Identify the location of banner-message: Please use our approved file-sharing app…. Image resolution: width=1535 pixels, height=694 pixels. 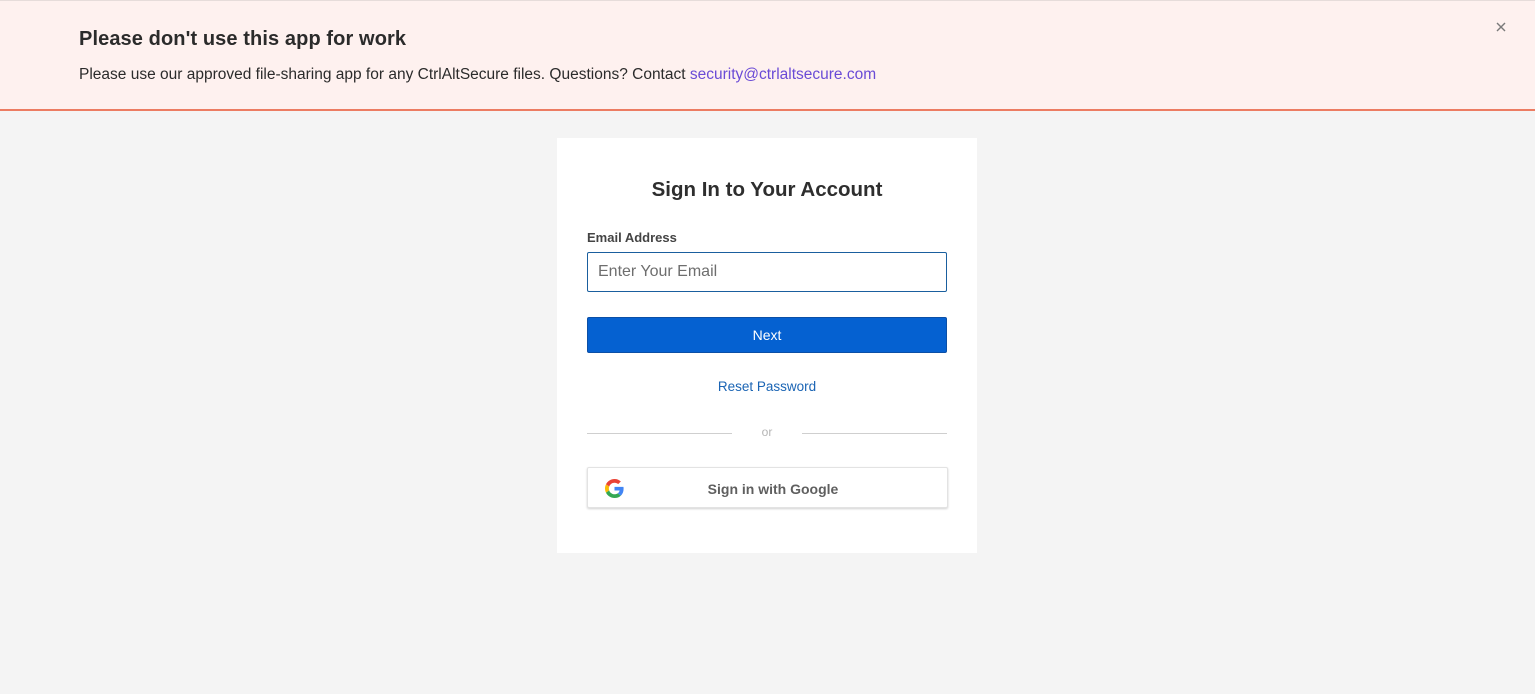
(477, 75).